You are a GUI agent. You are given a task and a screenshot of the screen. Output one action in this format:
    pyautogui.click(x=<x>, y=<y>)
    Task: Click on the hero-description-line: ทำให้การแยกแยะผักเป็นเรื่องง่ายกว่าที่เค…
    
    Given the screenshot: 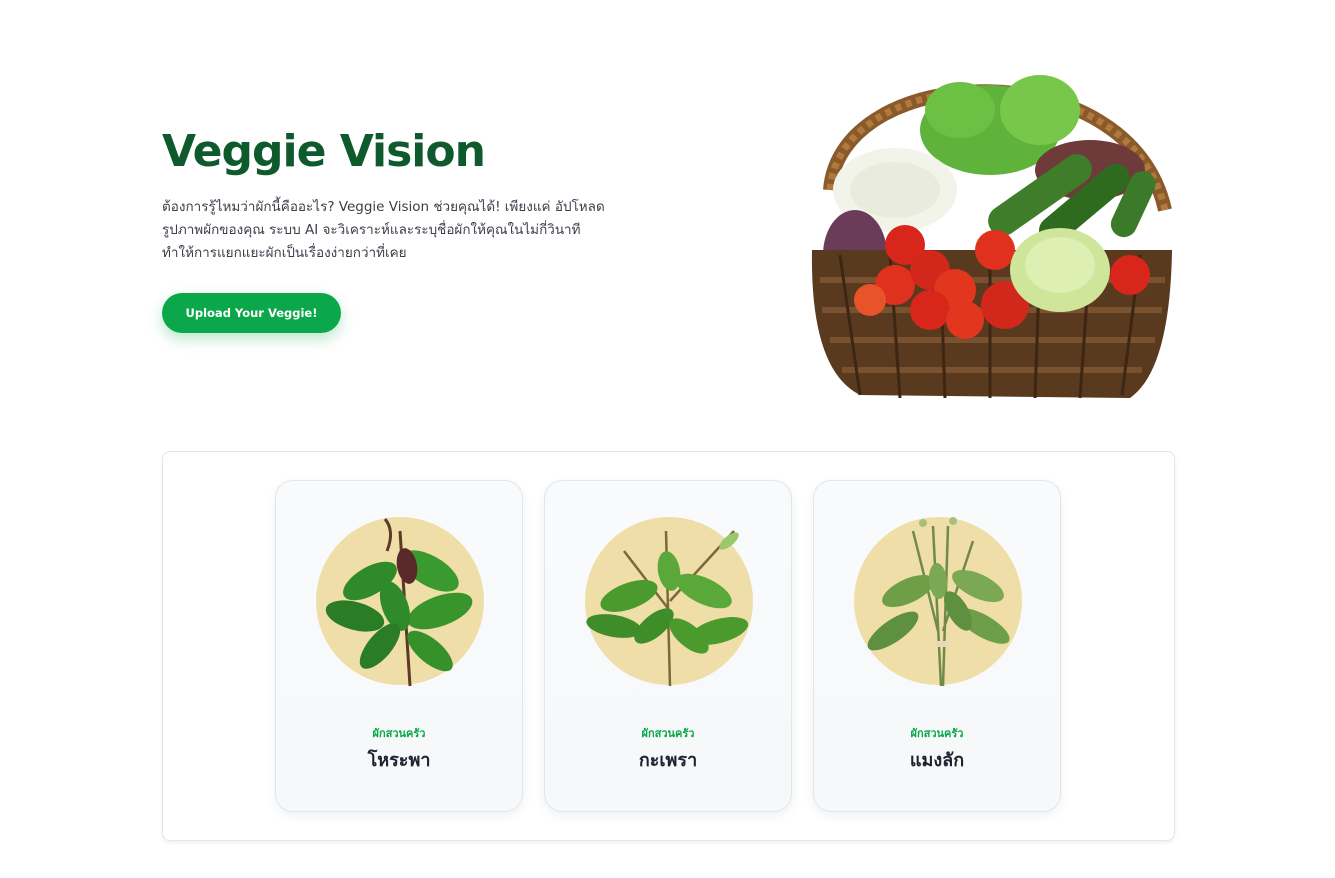 What is the action you would take?
    pyautogui.click(x=284, y=253)
    